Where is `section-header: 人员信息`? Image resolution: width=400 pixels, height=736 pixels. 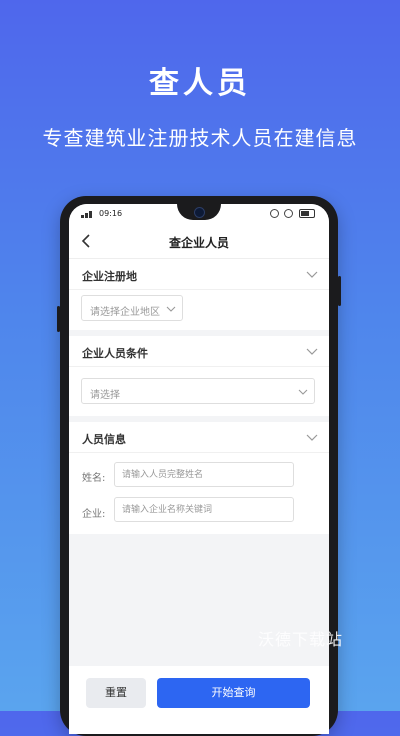
section-header: 人员信息 is located at coordinates (199, 437).